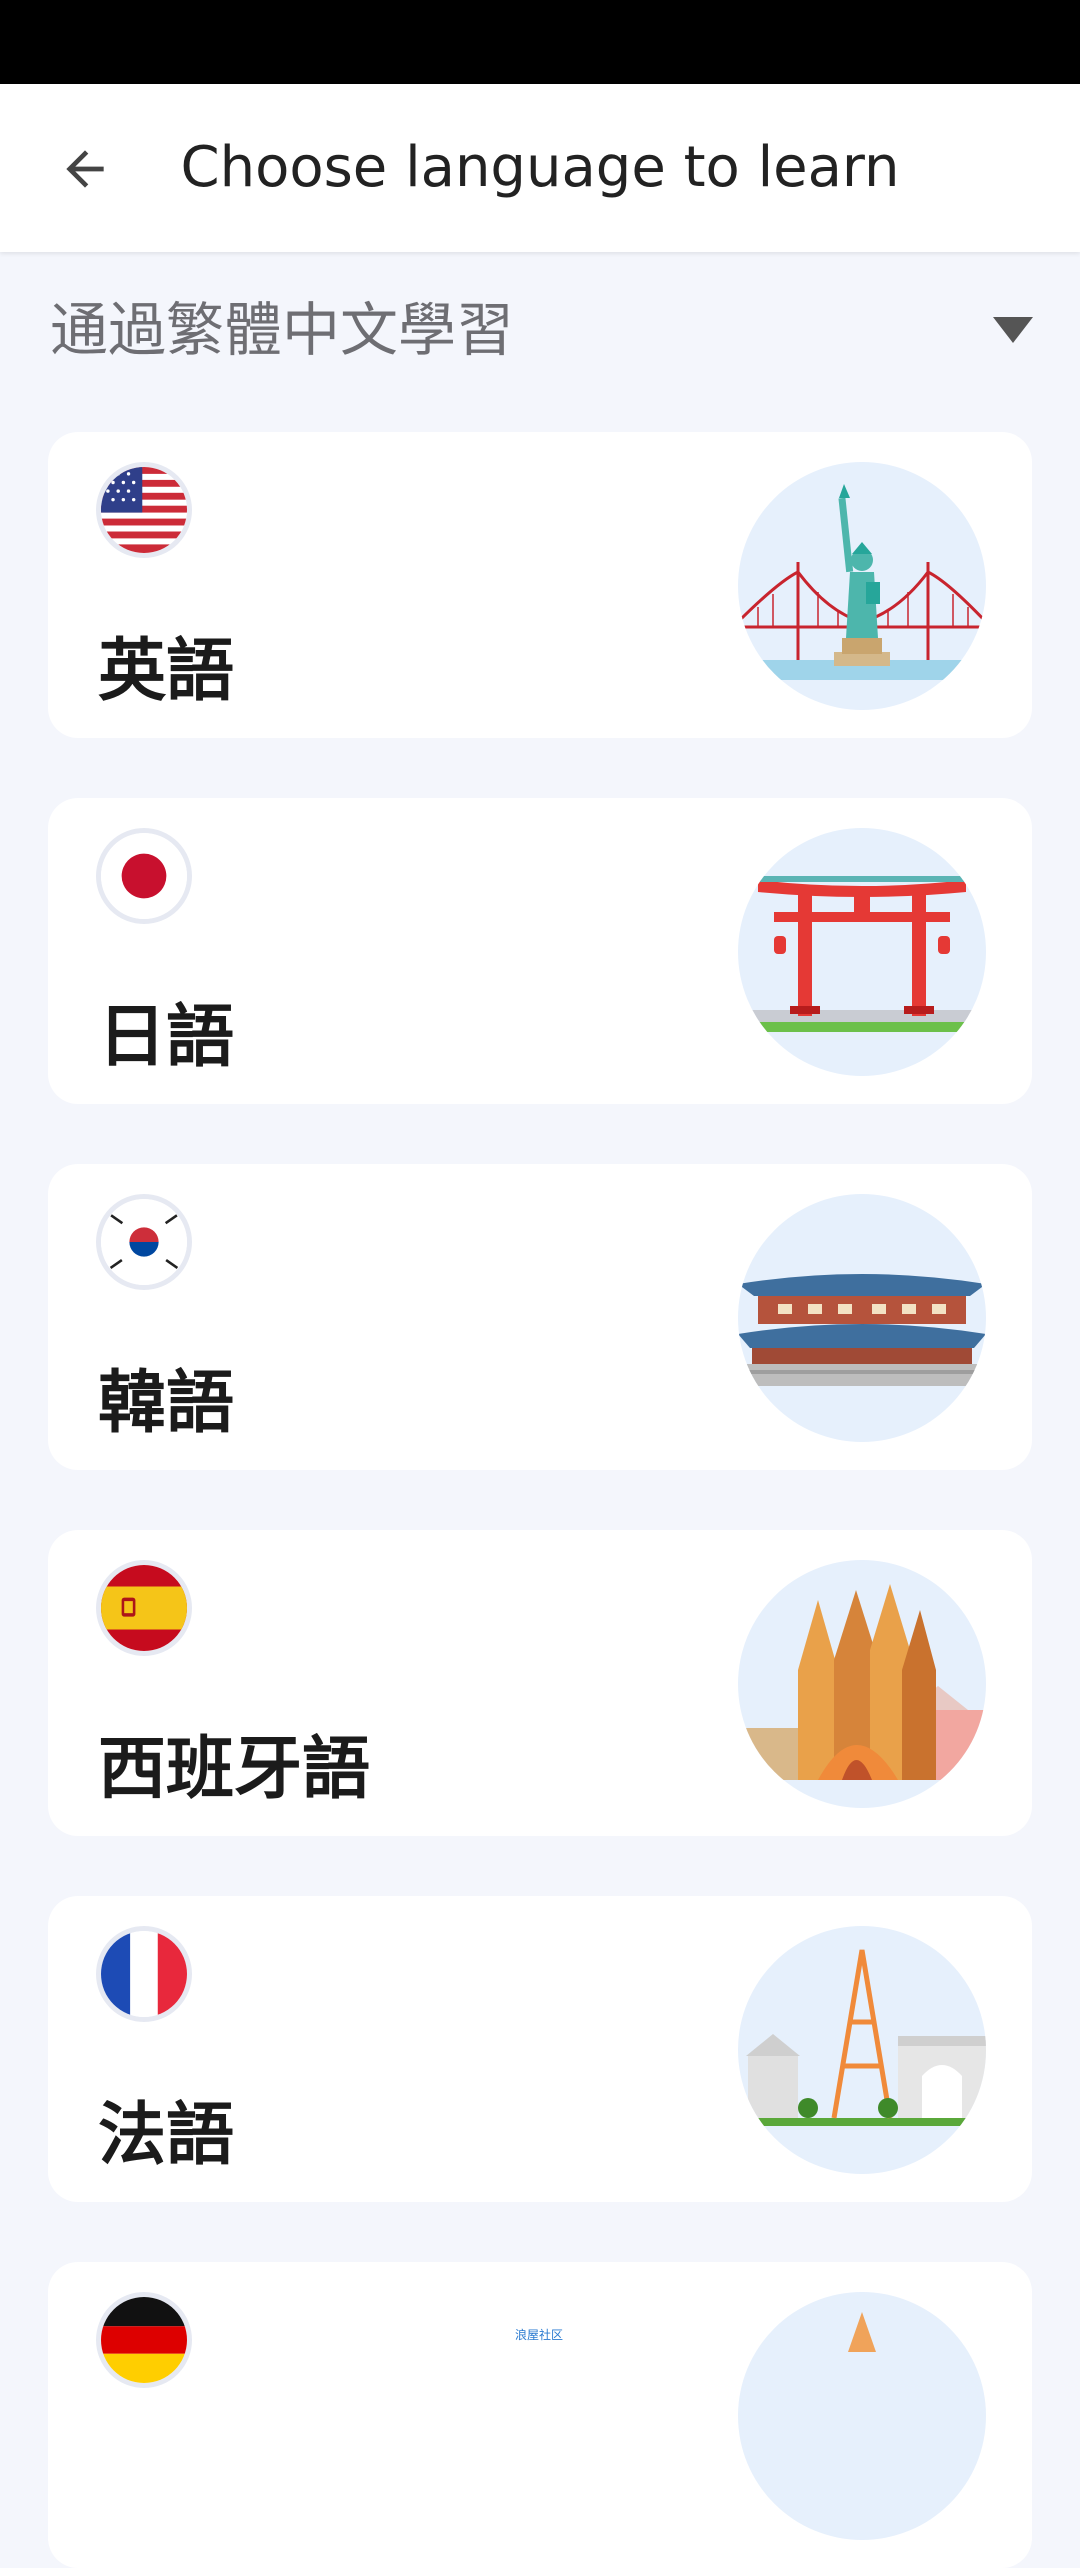 The height and width of the screenshot is (2568, 1080). Describe the element at coordinates (862, 2050) in the screenshot. I see `eiffel-tower-illustration` at that location.